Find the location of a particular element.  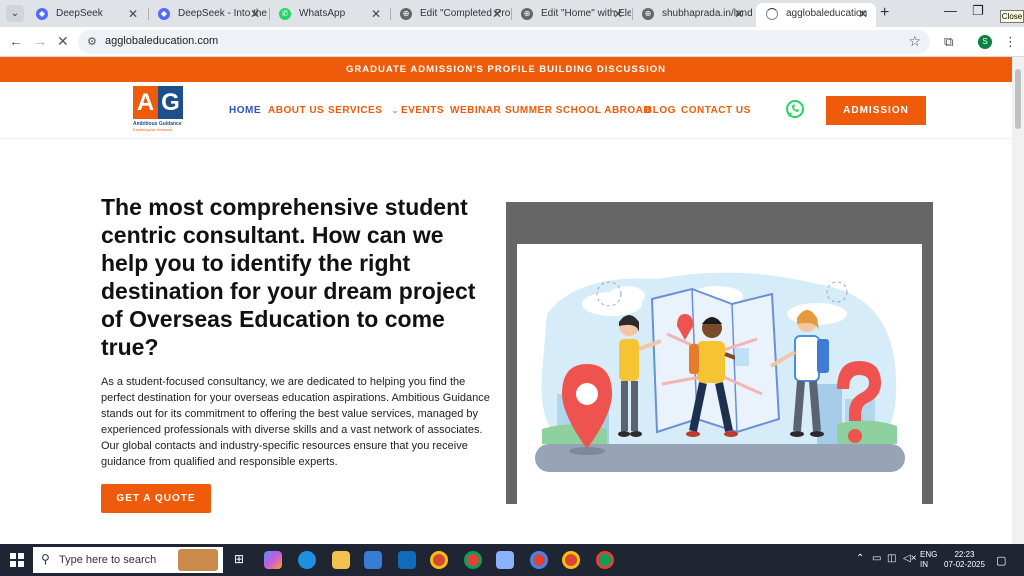

stop-loading-icon: ✕ is located at coordinates (63, 41).